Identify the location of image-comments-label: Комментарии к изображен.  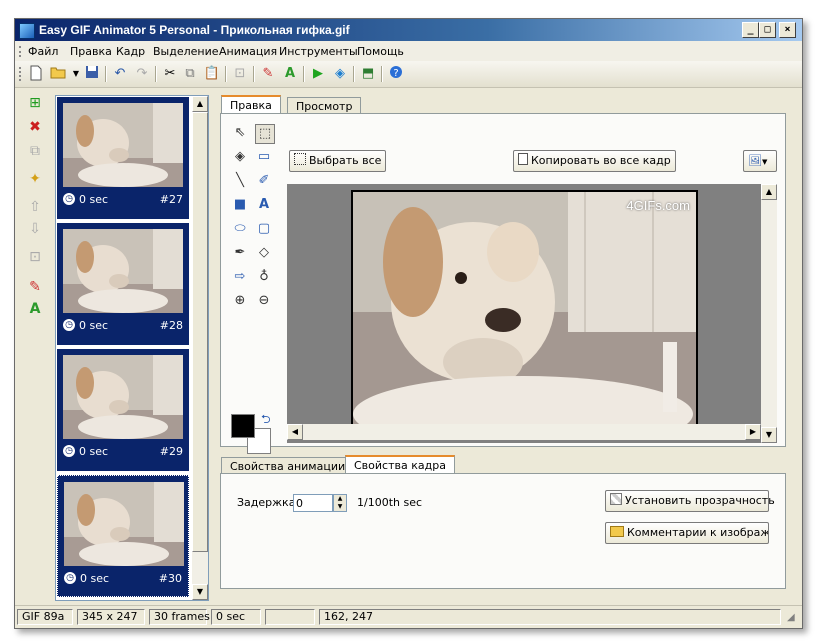
(698, 532).